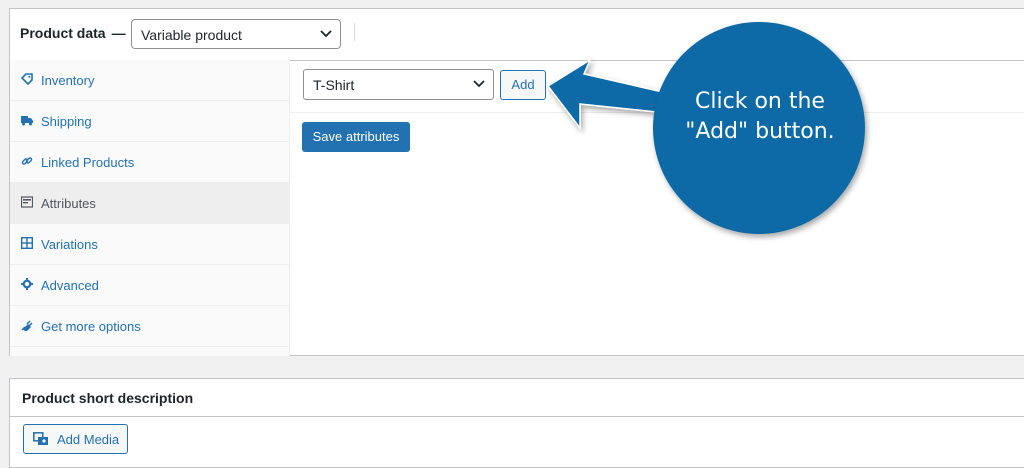 The image size is (1024, 468). Describe the element at coordinates (149, 203) in the screenshot. I see `tab-attributes: Attributes` at that location.